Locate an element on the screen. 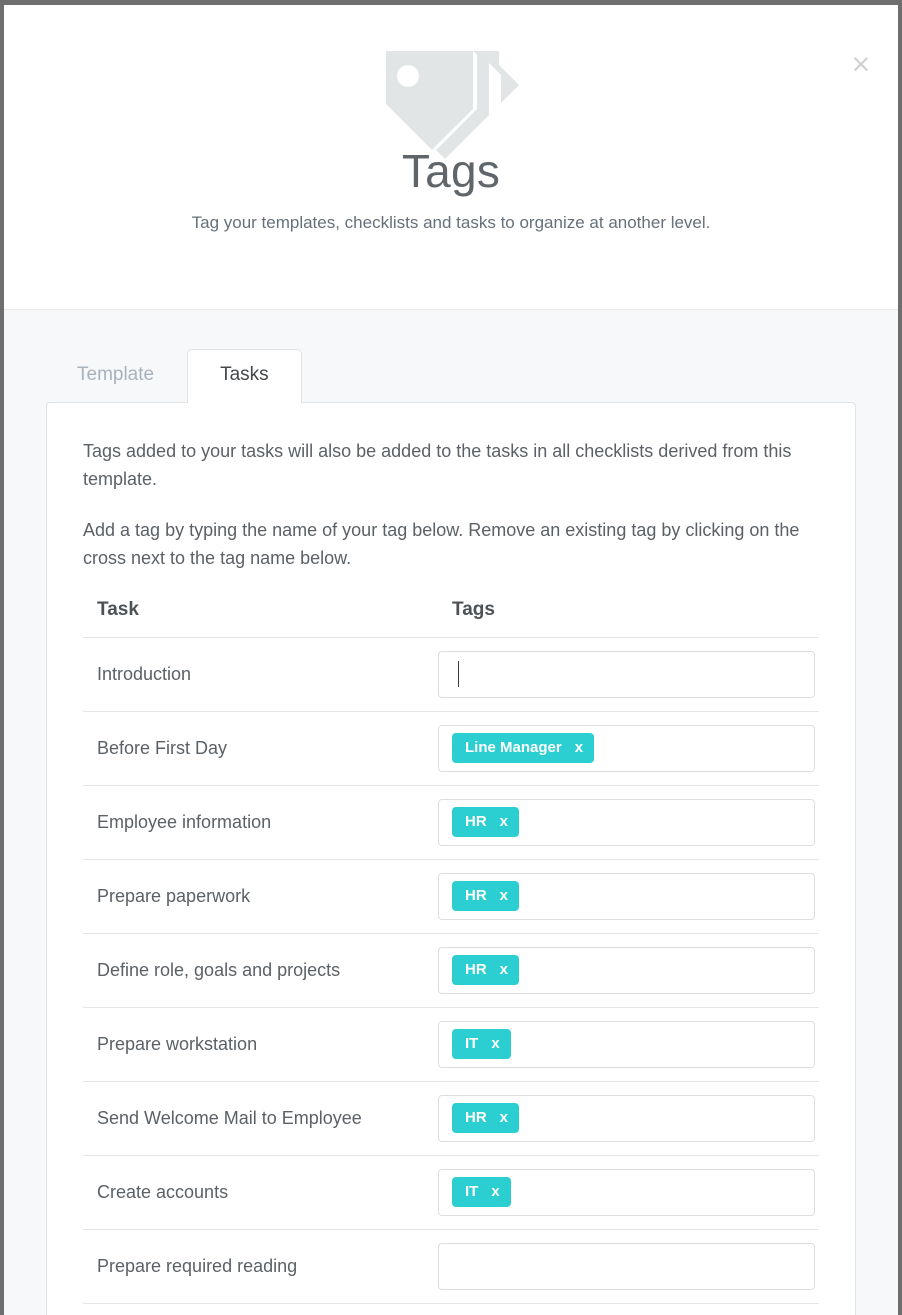  task-cell: Before First Day is located at coordinates (260, 748).